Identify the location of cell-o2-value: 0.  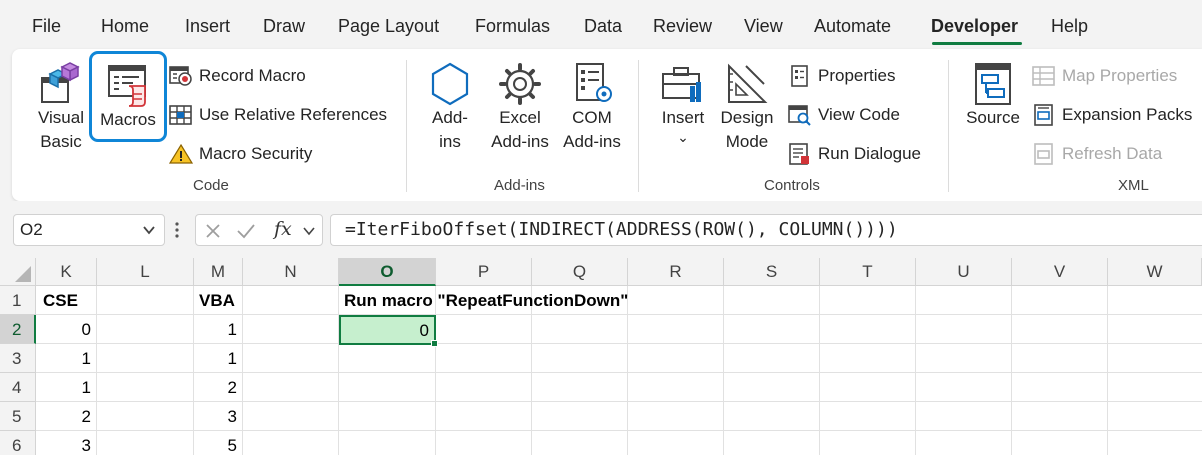
(424, 330).